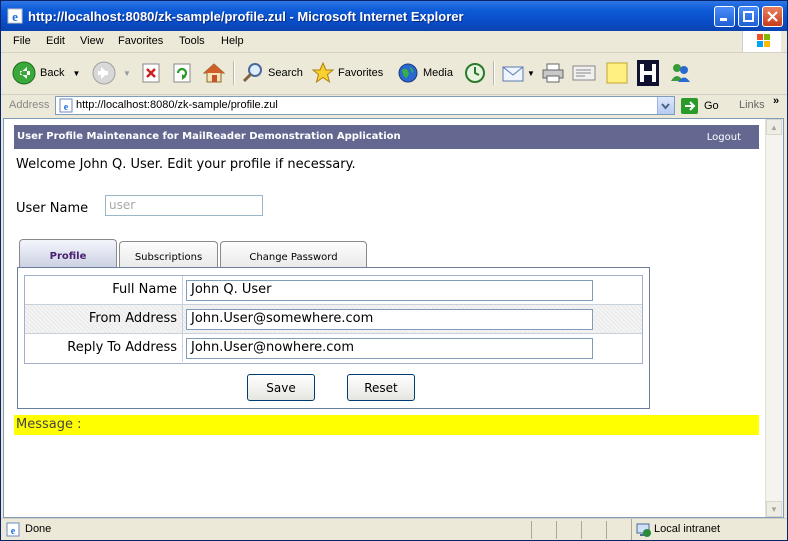 The height and width of the screenshot is (541, 788). Describe the element at coordinates (192, 41) in the screenshot. I see `menu-tools: Tools` at that location.